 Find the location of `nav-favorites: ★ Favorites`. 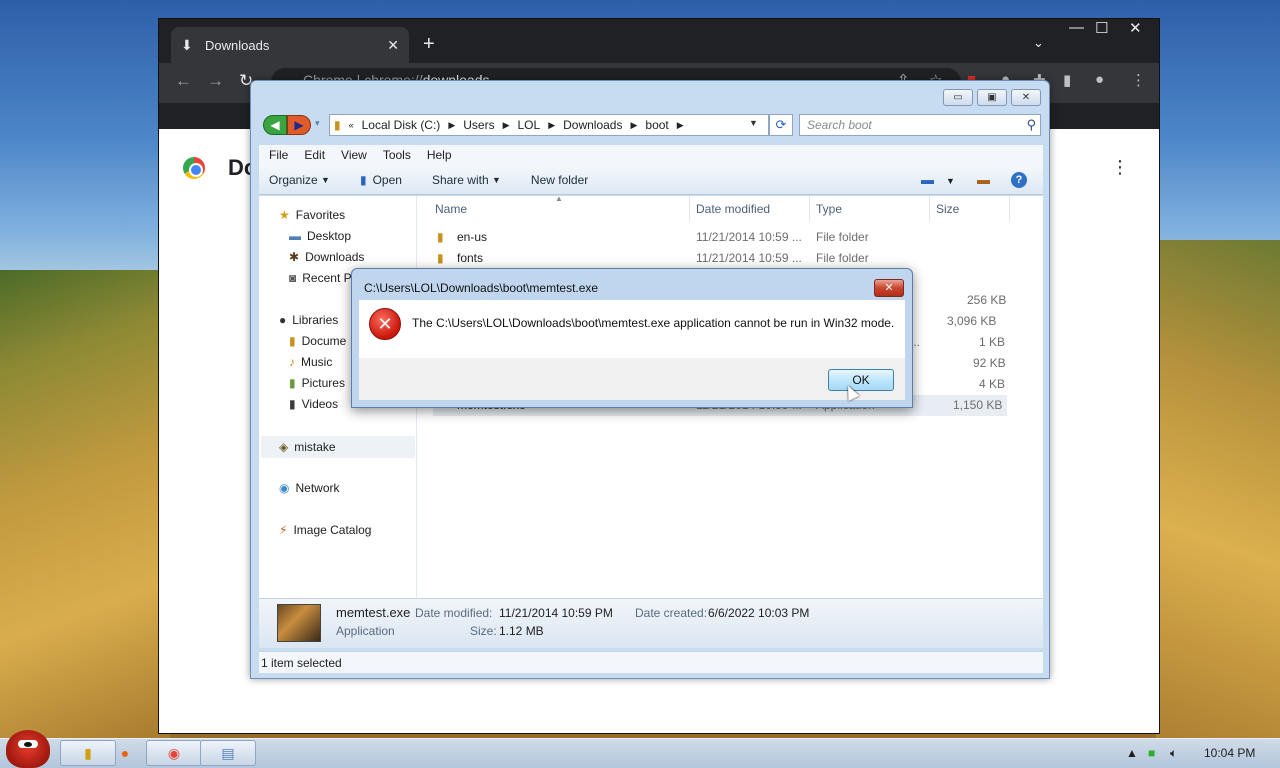

nav-favorites: ★ Favorites is located at coordinates (312, 215).